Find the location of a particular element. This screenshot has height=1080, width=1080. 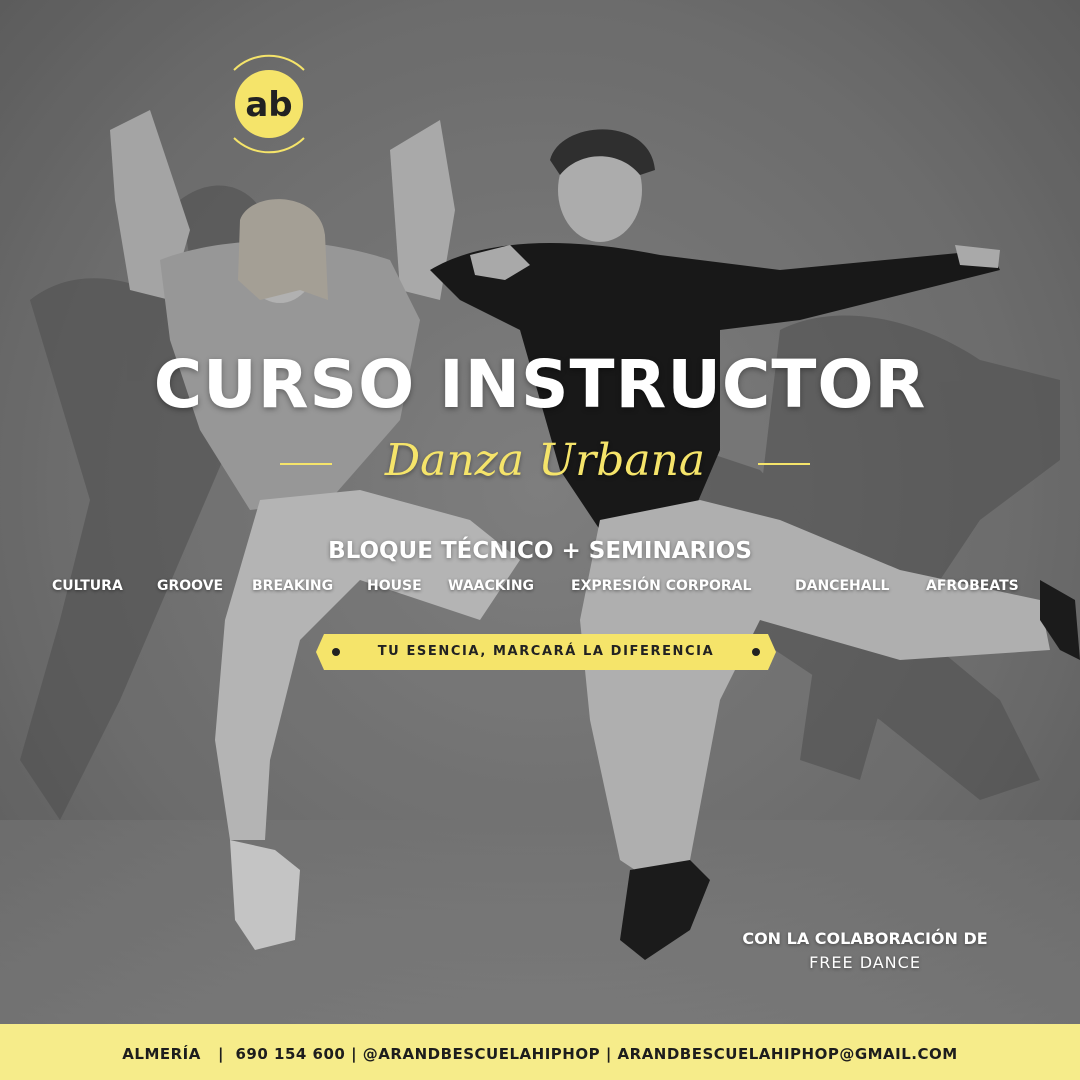

topic-item: BREAKING is located at coordinates (293, 586).